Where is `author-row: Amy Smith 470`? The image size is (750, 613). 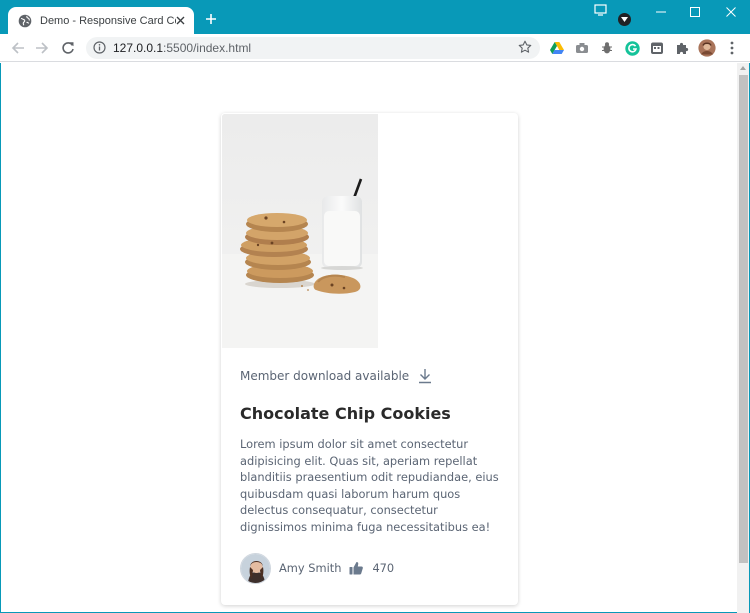
author-row: Amy Smith 470 is located at coordinates (317, 568).